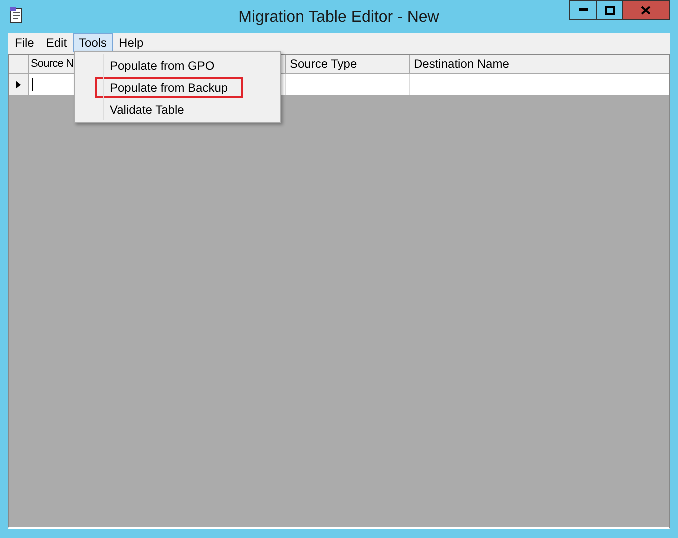 The width and height of the screenshot is (678, 538). I want to click on maximize-button, so click(609, 10).